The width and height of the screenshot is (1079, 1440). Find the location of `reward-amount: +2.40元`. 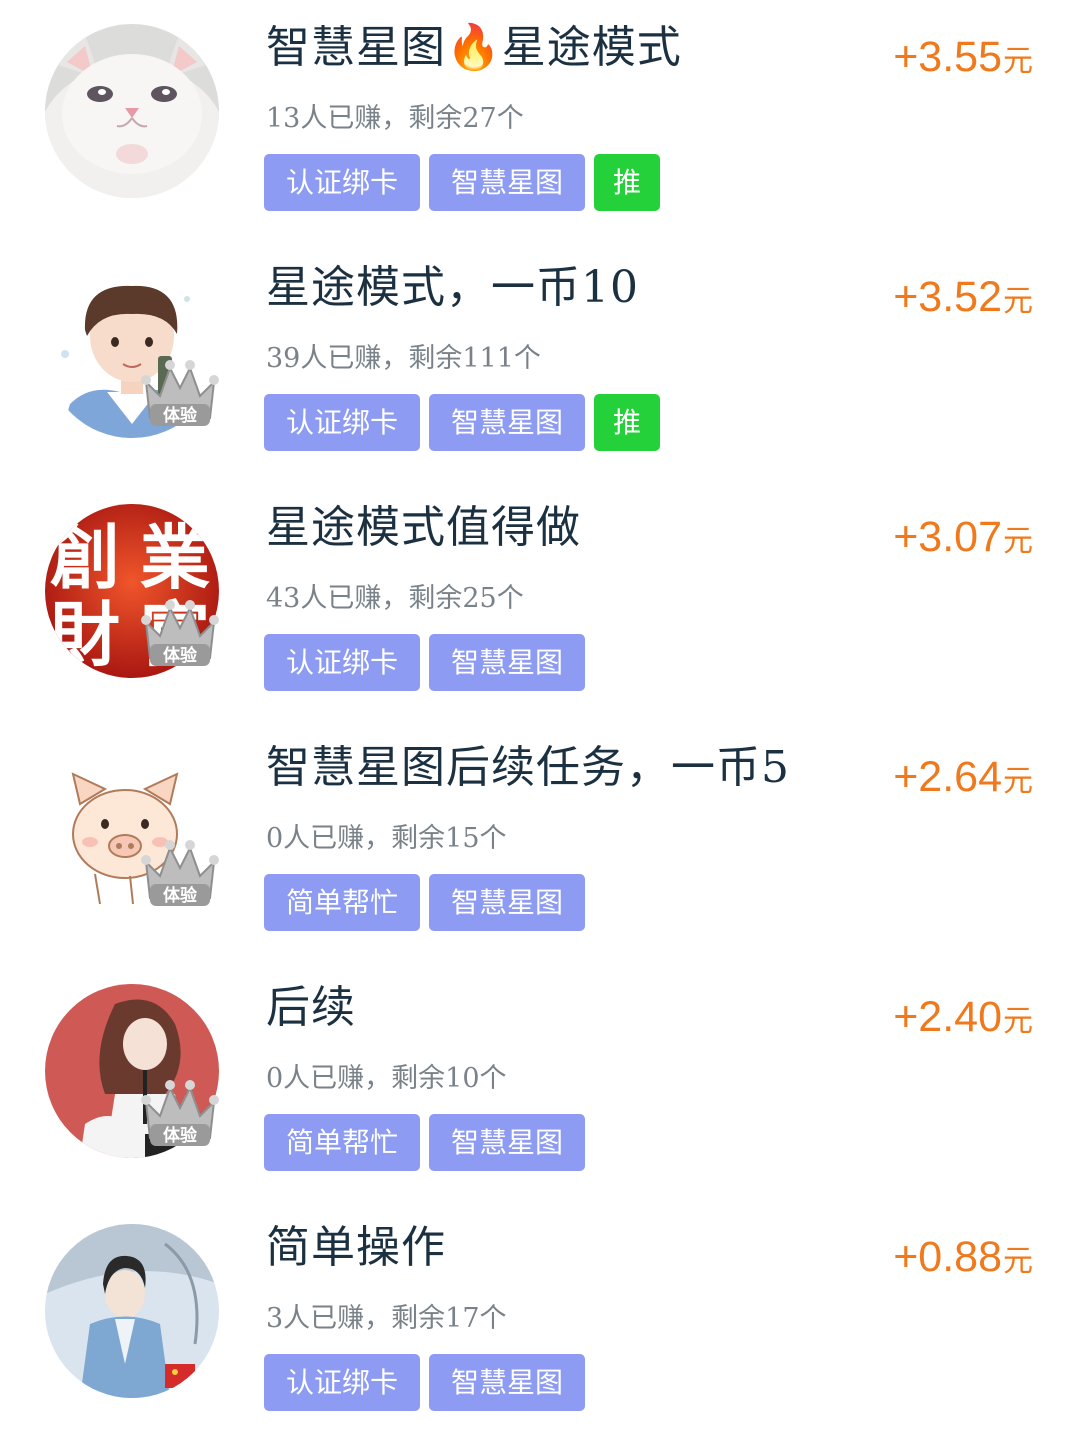

reward-amount: +2.40元 is located at coordinates (963, 1017).